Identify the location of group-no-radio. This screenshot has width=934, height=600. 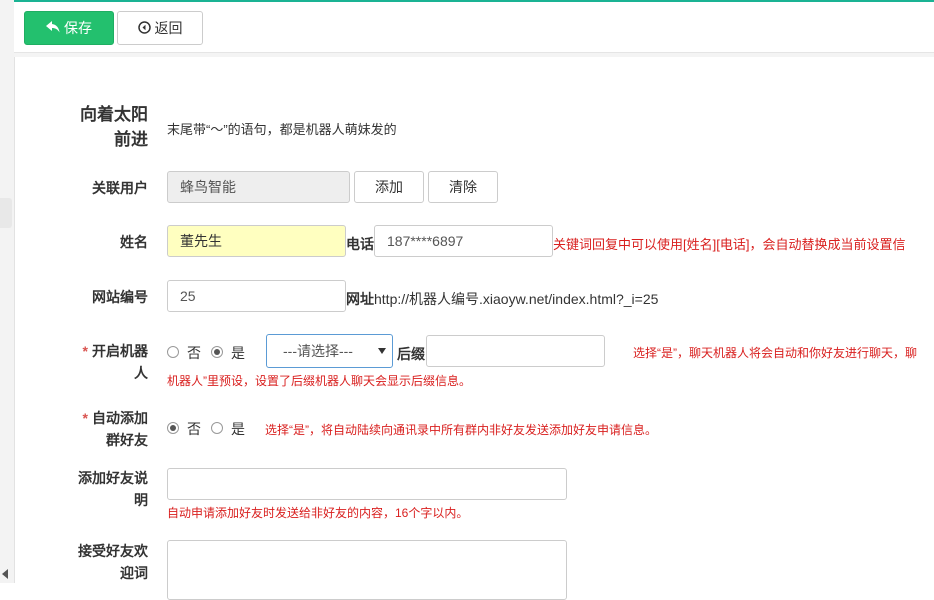
(173, 428).